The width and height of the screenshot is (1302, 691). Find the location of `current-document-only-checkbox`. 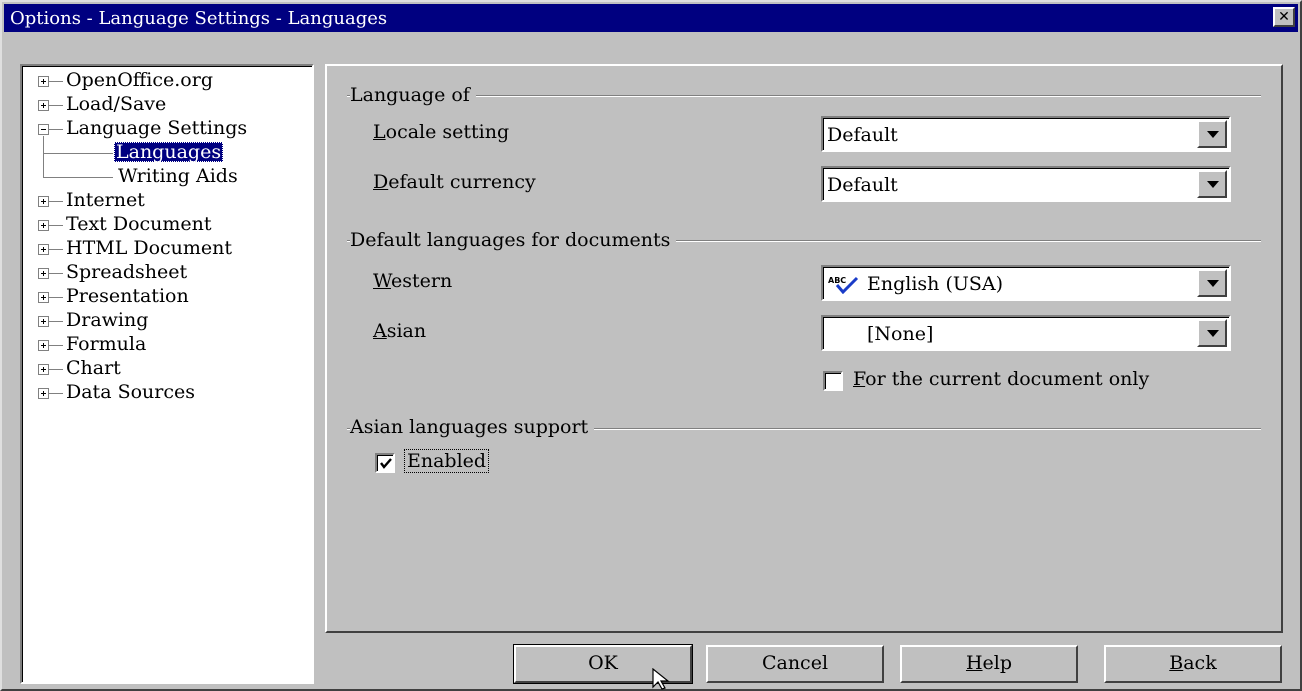

current-document-only-checkbox is located at coordinates (833, 381).